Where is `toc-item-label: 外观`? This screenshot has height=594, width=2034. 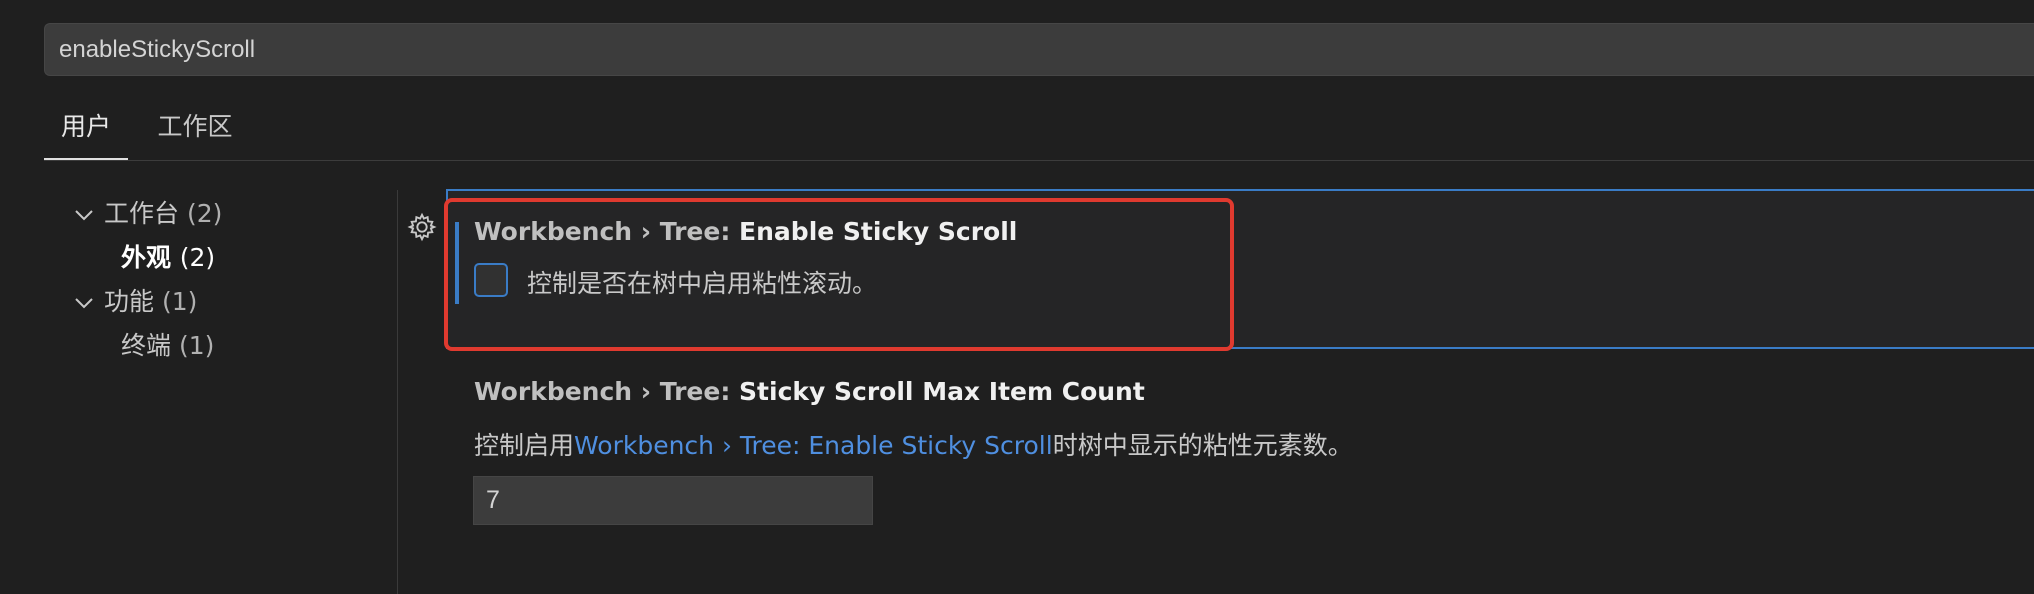
toc-item-label: 外观 is located at coordinates (146, 257).